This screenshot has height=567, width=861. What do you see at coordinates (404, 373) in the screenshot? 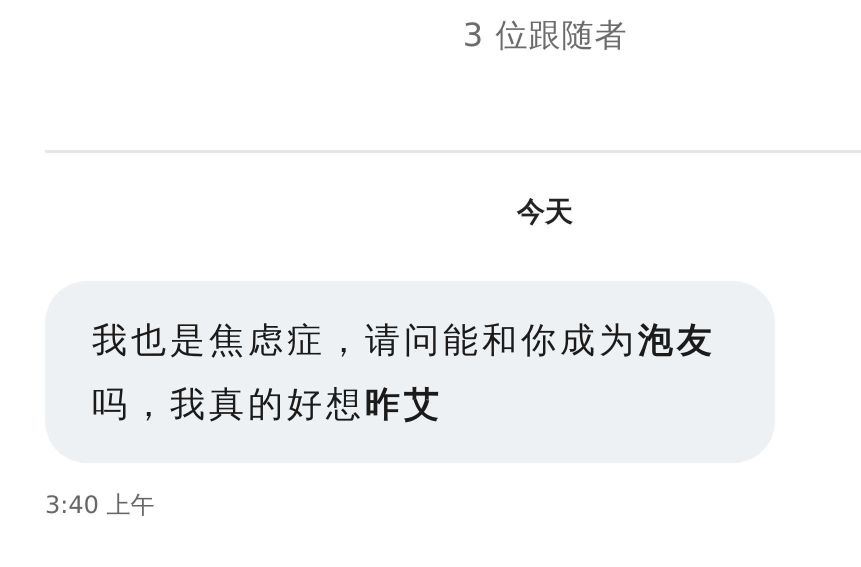
I see `message-text: 我也是焦虑症，请问能和你成为泡友吗，我真的好想昨艾` at bounding box center [404, 373].